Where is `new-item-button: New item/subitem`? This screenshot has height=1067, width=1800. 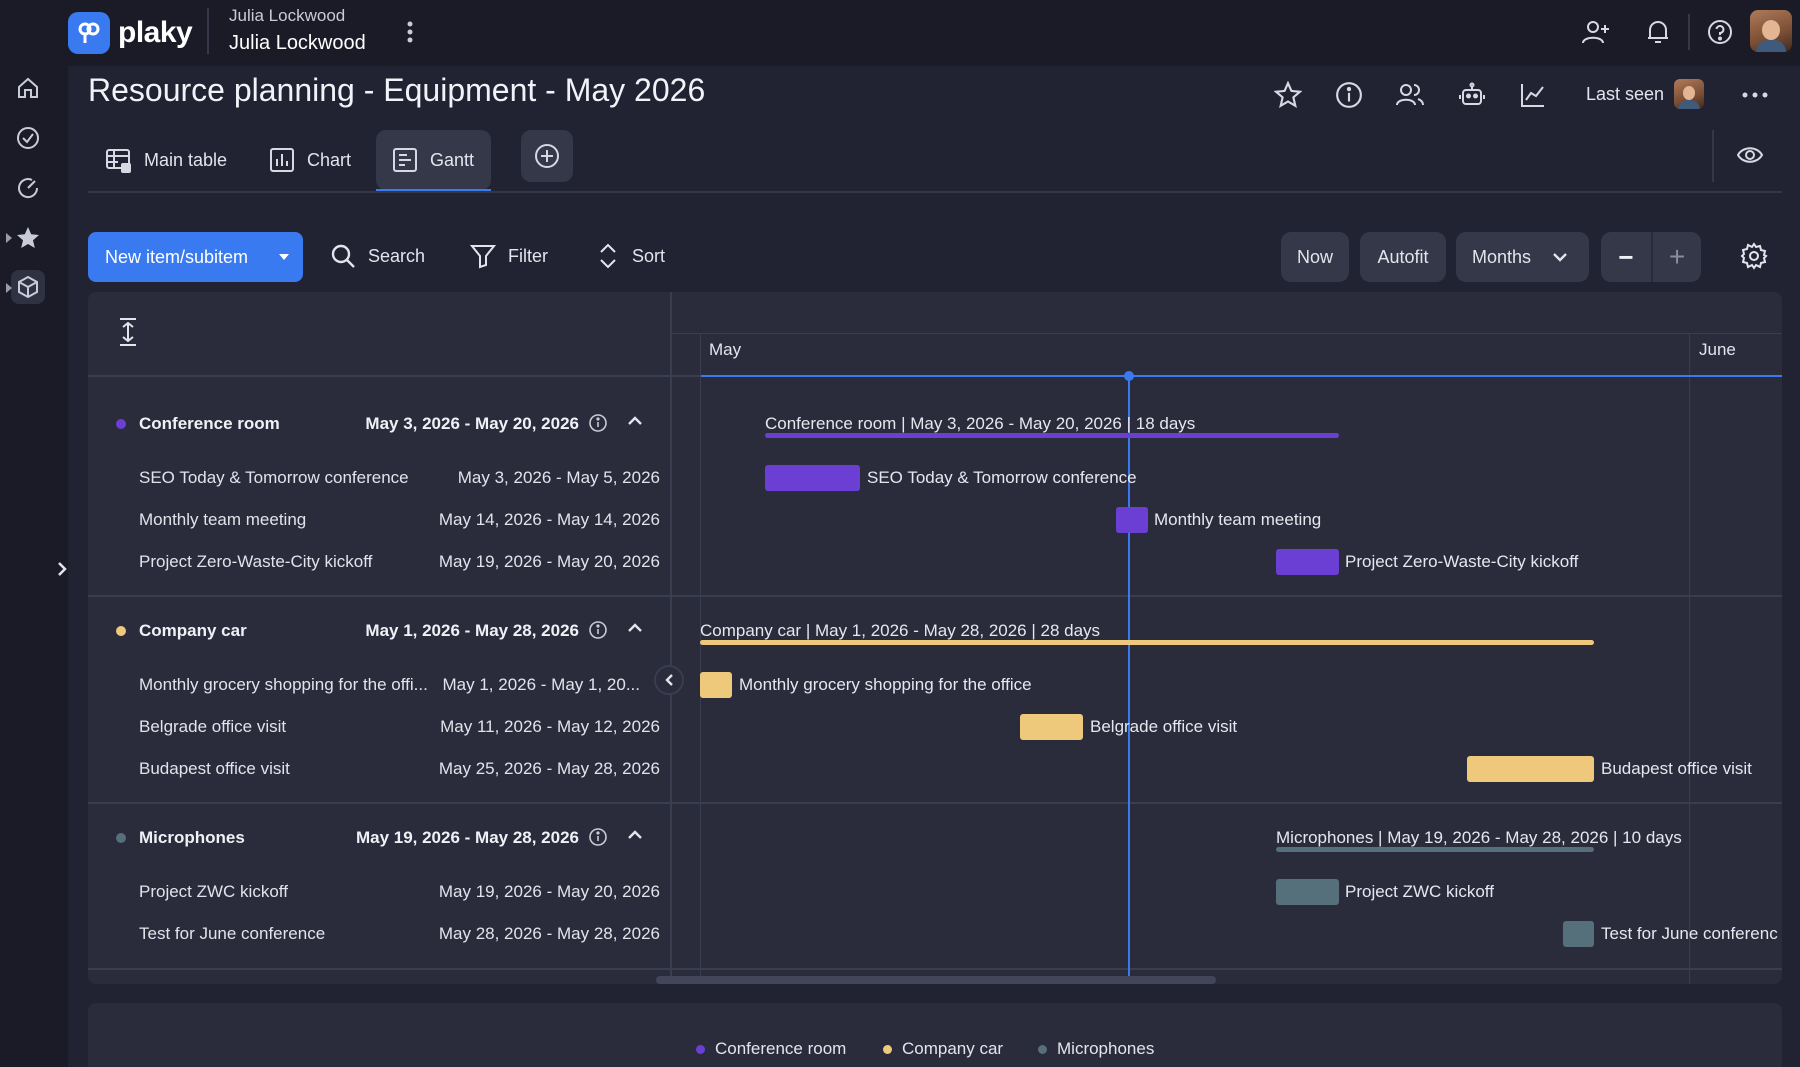
new-item-button: New item/subitem is located at coordinates (195, 257).